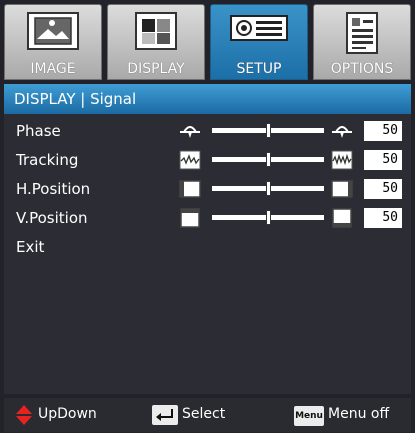  What do you see at coordinates (207, 248) in the screenshot?
I see `row-exit: Exit` at bounding box center [207, 248].